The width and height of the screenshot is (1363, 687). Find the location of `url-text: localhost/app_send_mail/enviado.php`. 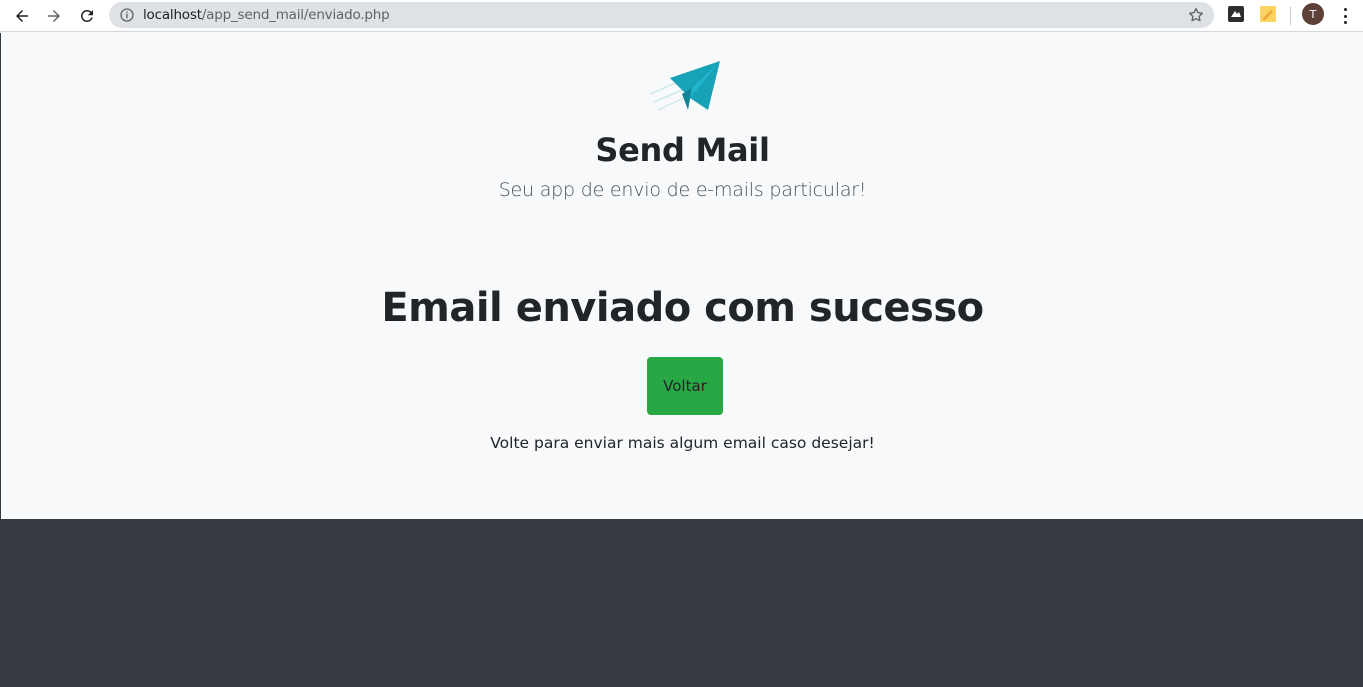

url-text: localhost/app_send_mail/enviado.php is located at coordinates (266, 15).